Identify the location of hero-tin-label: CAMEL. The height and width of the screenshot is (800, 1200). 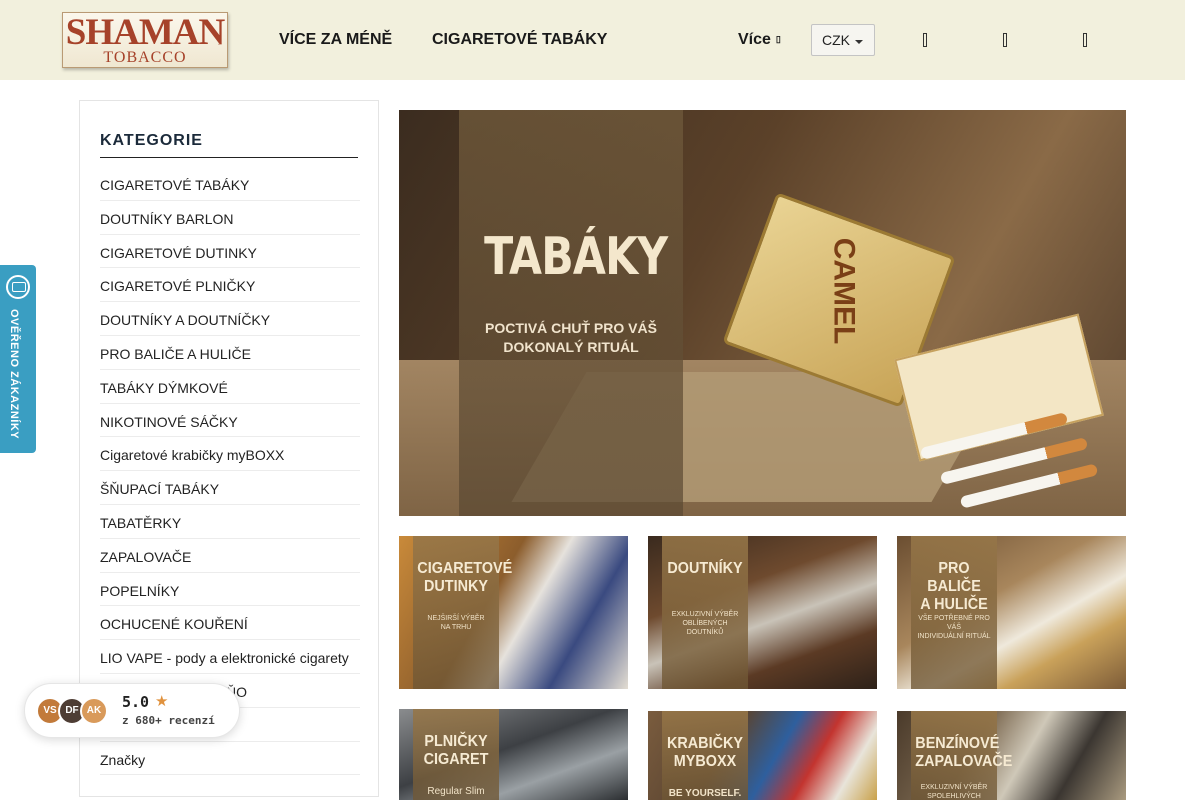
(844, 291).